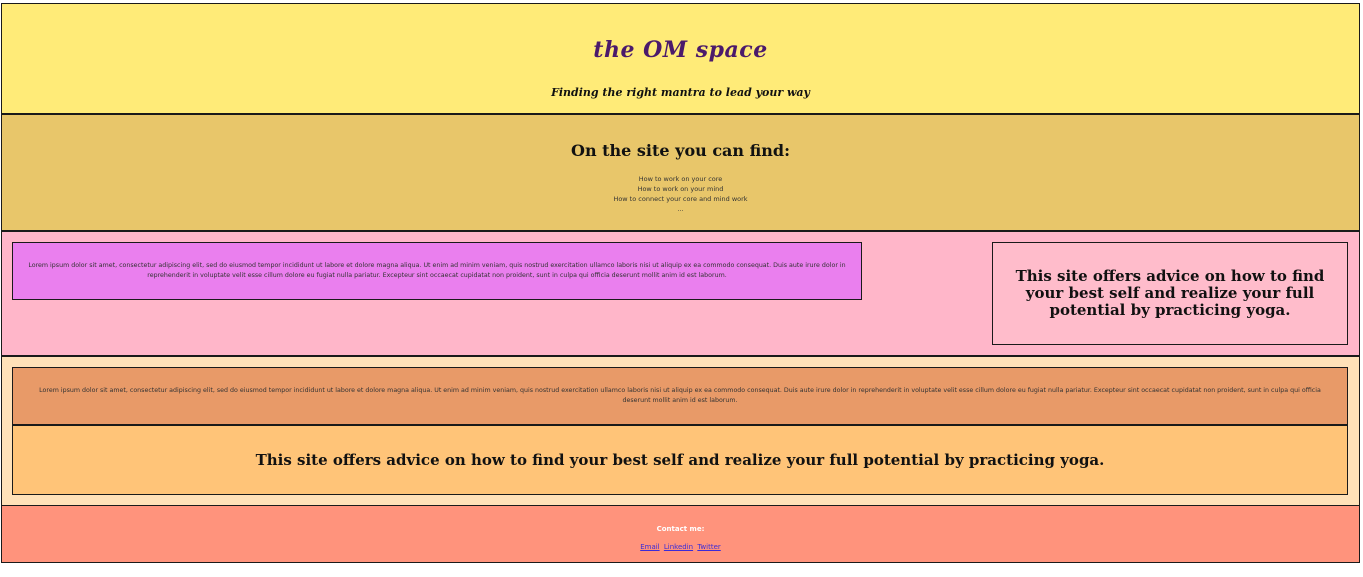  What do you see at coordinates (680, 199) in the screenshot?
I see `feature-item: How to connect your core and mind work` at bounding box center [680, 199].